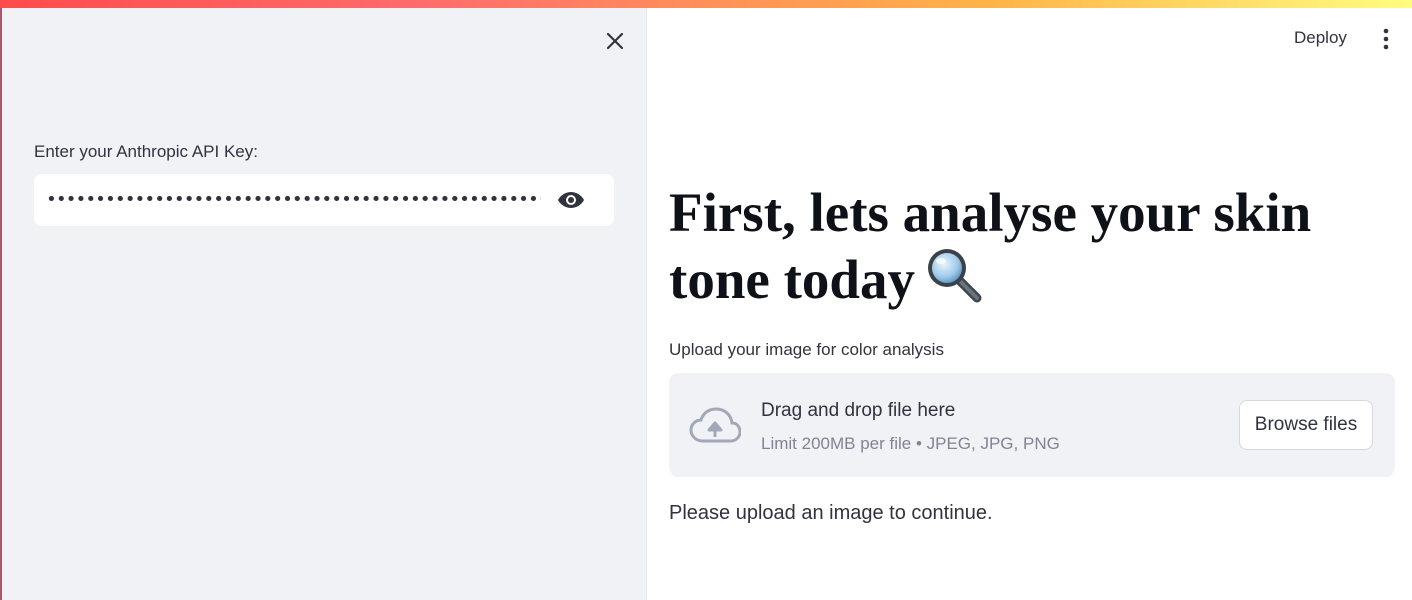 This screenshot has height=600, width=1412. Describe the element at coordinates (293, 200) in the screenshot. I see `api-key-input` at that location.